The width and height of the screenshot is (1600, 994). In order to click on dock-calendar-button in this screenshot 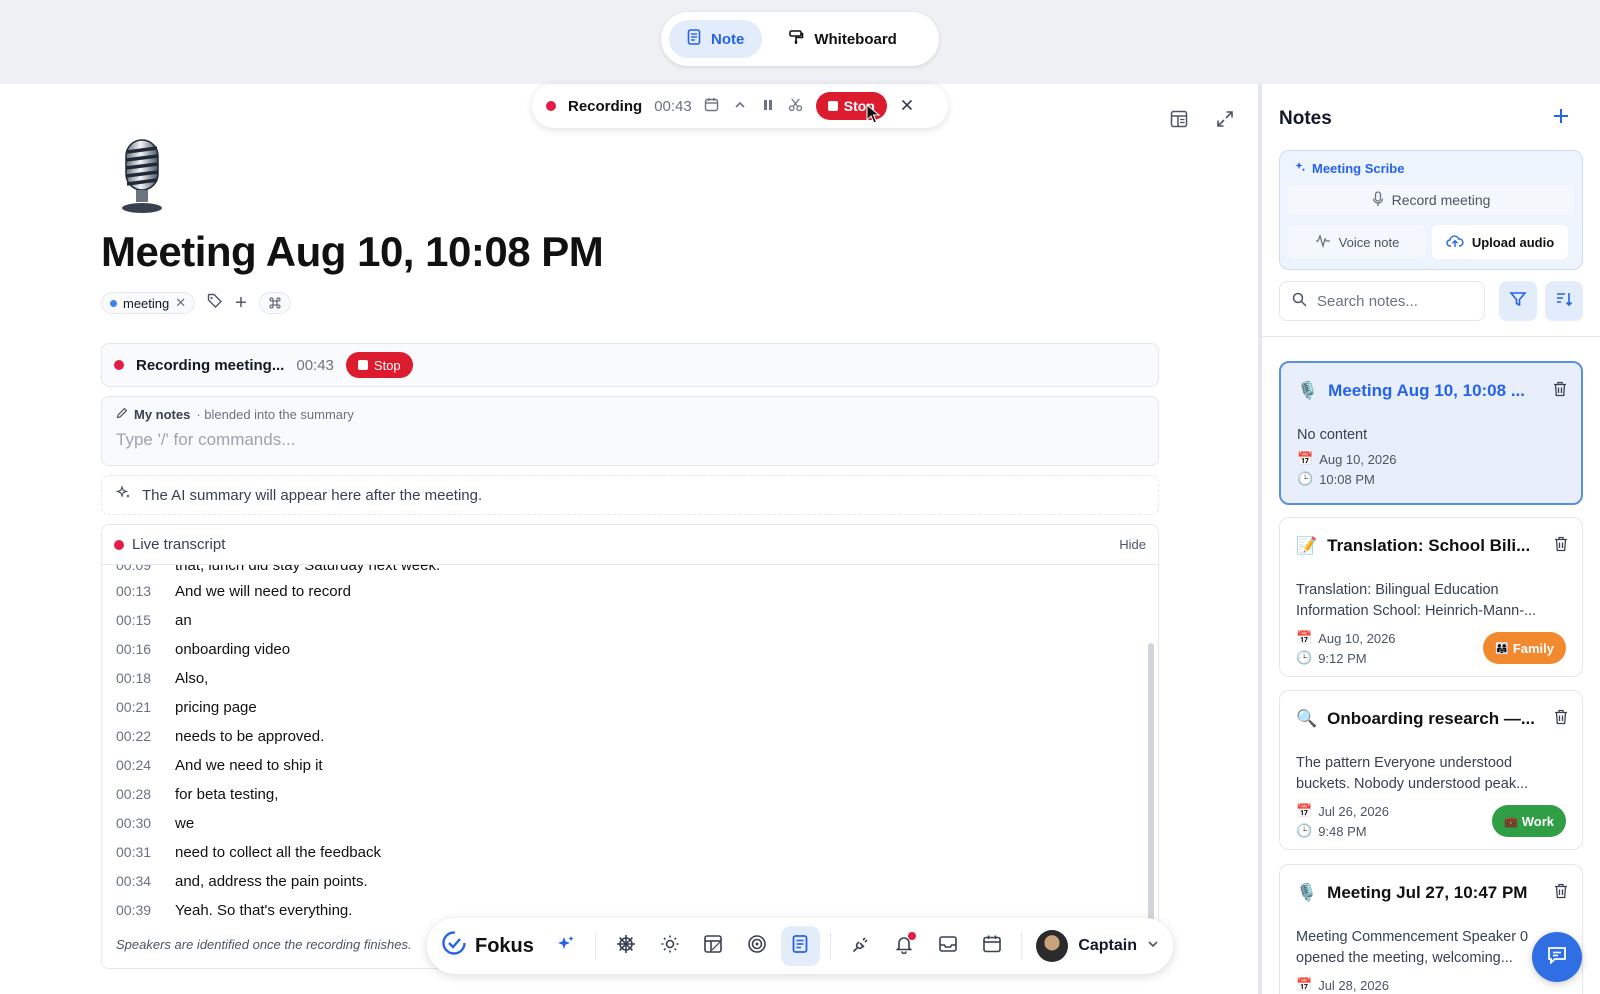, I will do `click(992, 946)`.